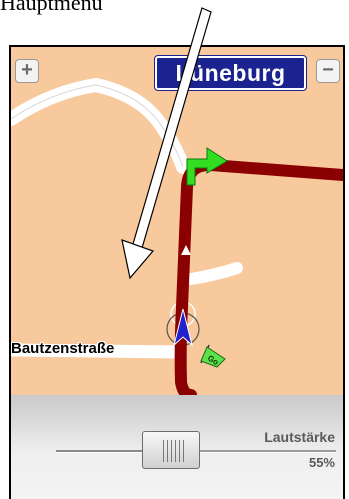 This screenshot has width=349, height=499. I want to click on grip-icon, so click(174, 451).